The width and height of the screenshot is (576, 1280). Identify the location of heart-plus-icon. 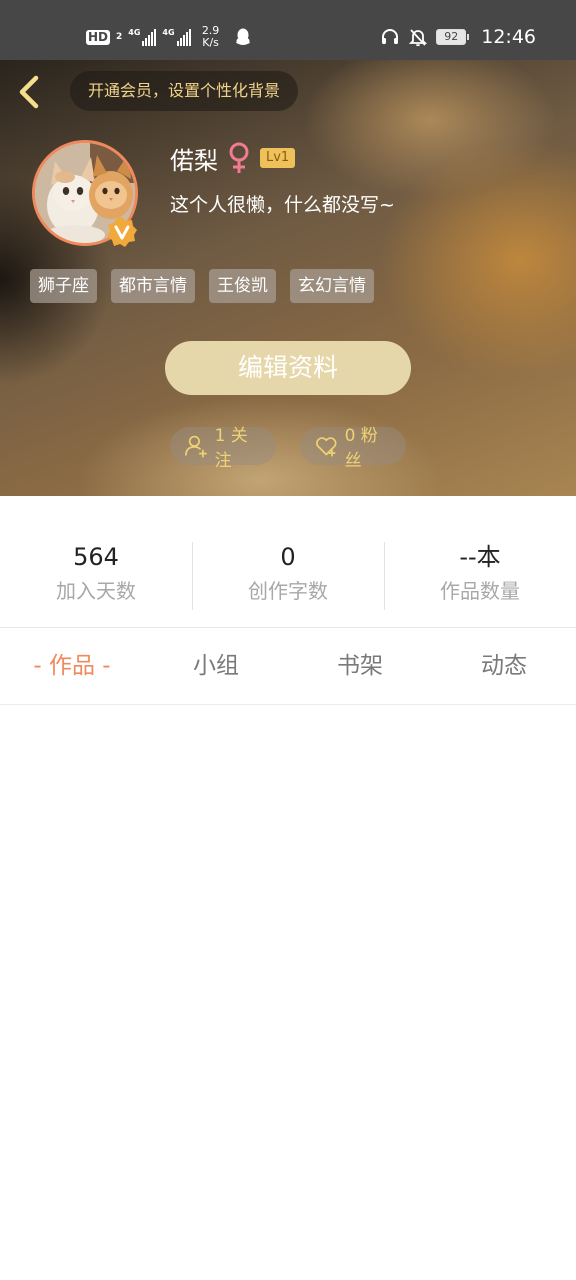
(326, 447).